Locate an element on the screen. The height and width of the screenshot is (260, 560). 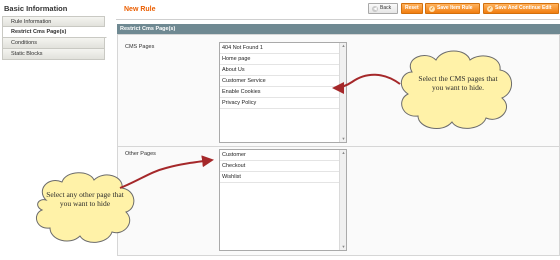
fieldset-title: Restrict Cms Page(s) is located at coordinates (338, 29).